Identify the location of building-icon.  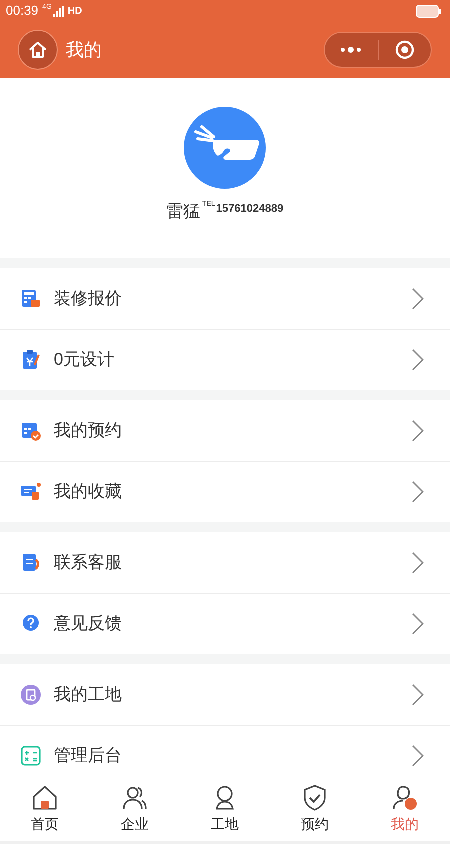
(31, 695).